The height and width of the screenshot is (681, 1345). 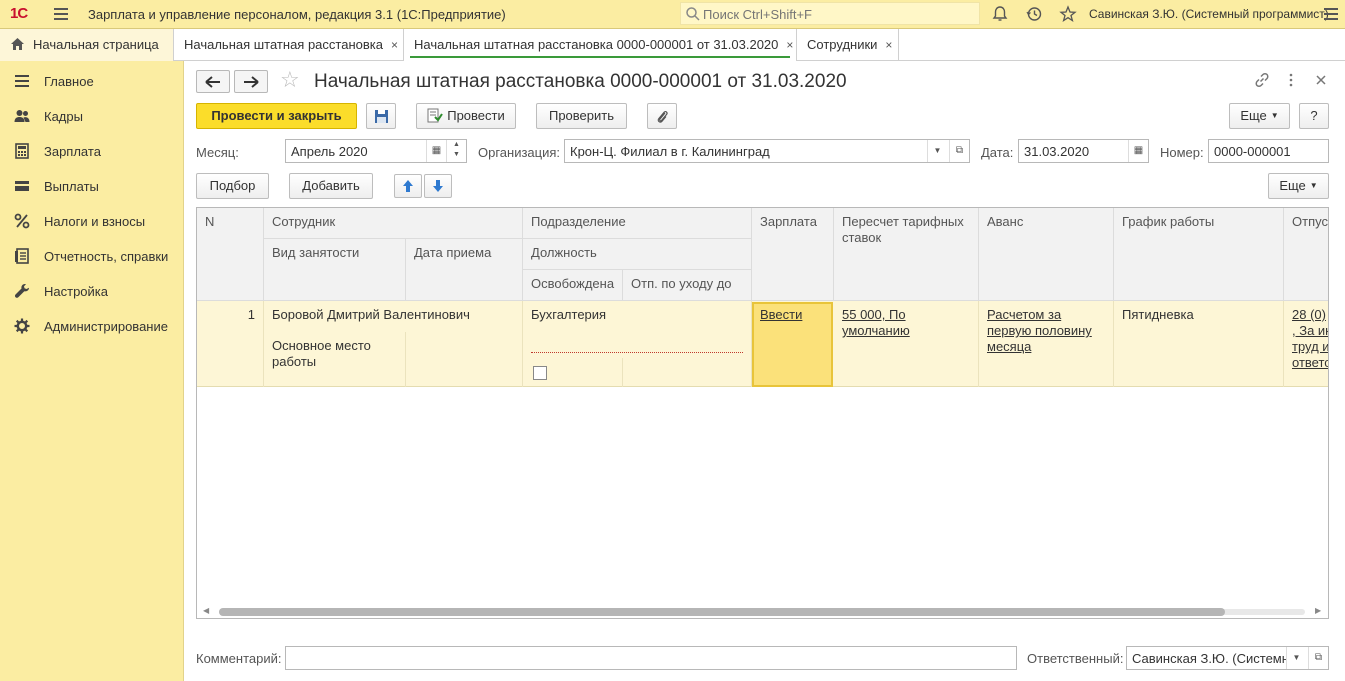 What do you see at coordinates (335, 359) in the screenshot?
I see `cell-employment-type: Основное место работы` at bounding box center [335, 359].